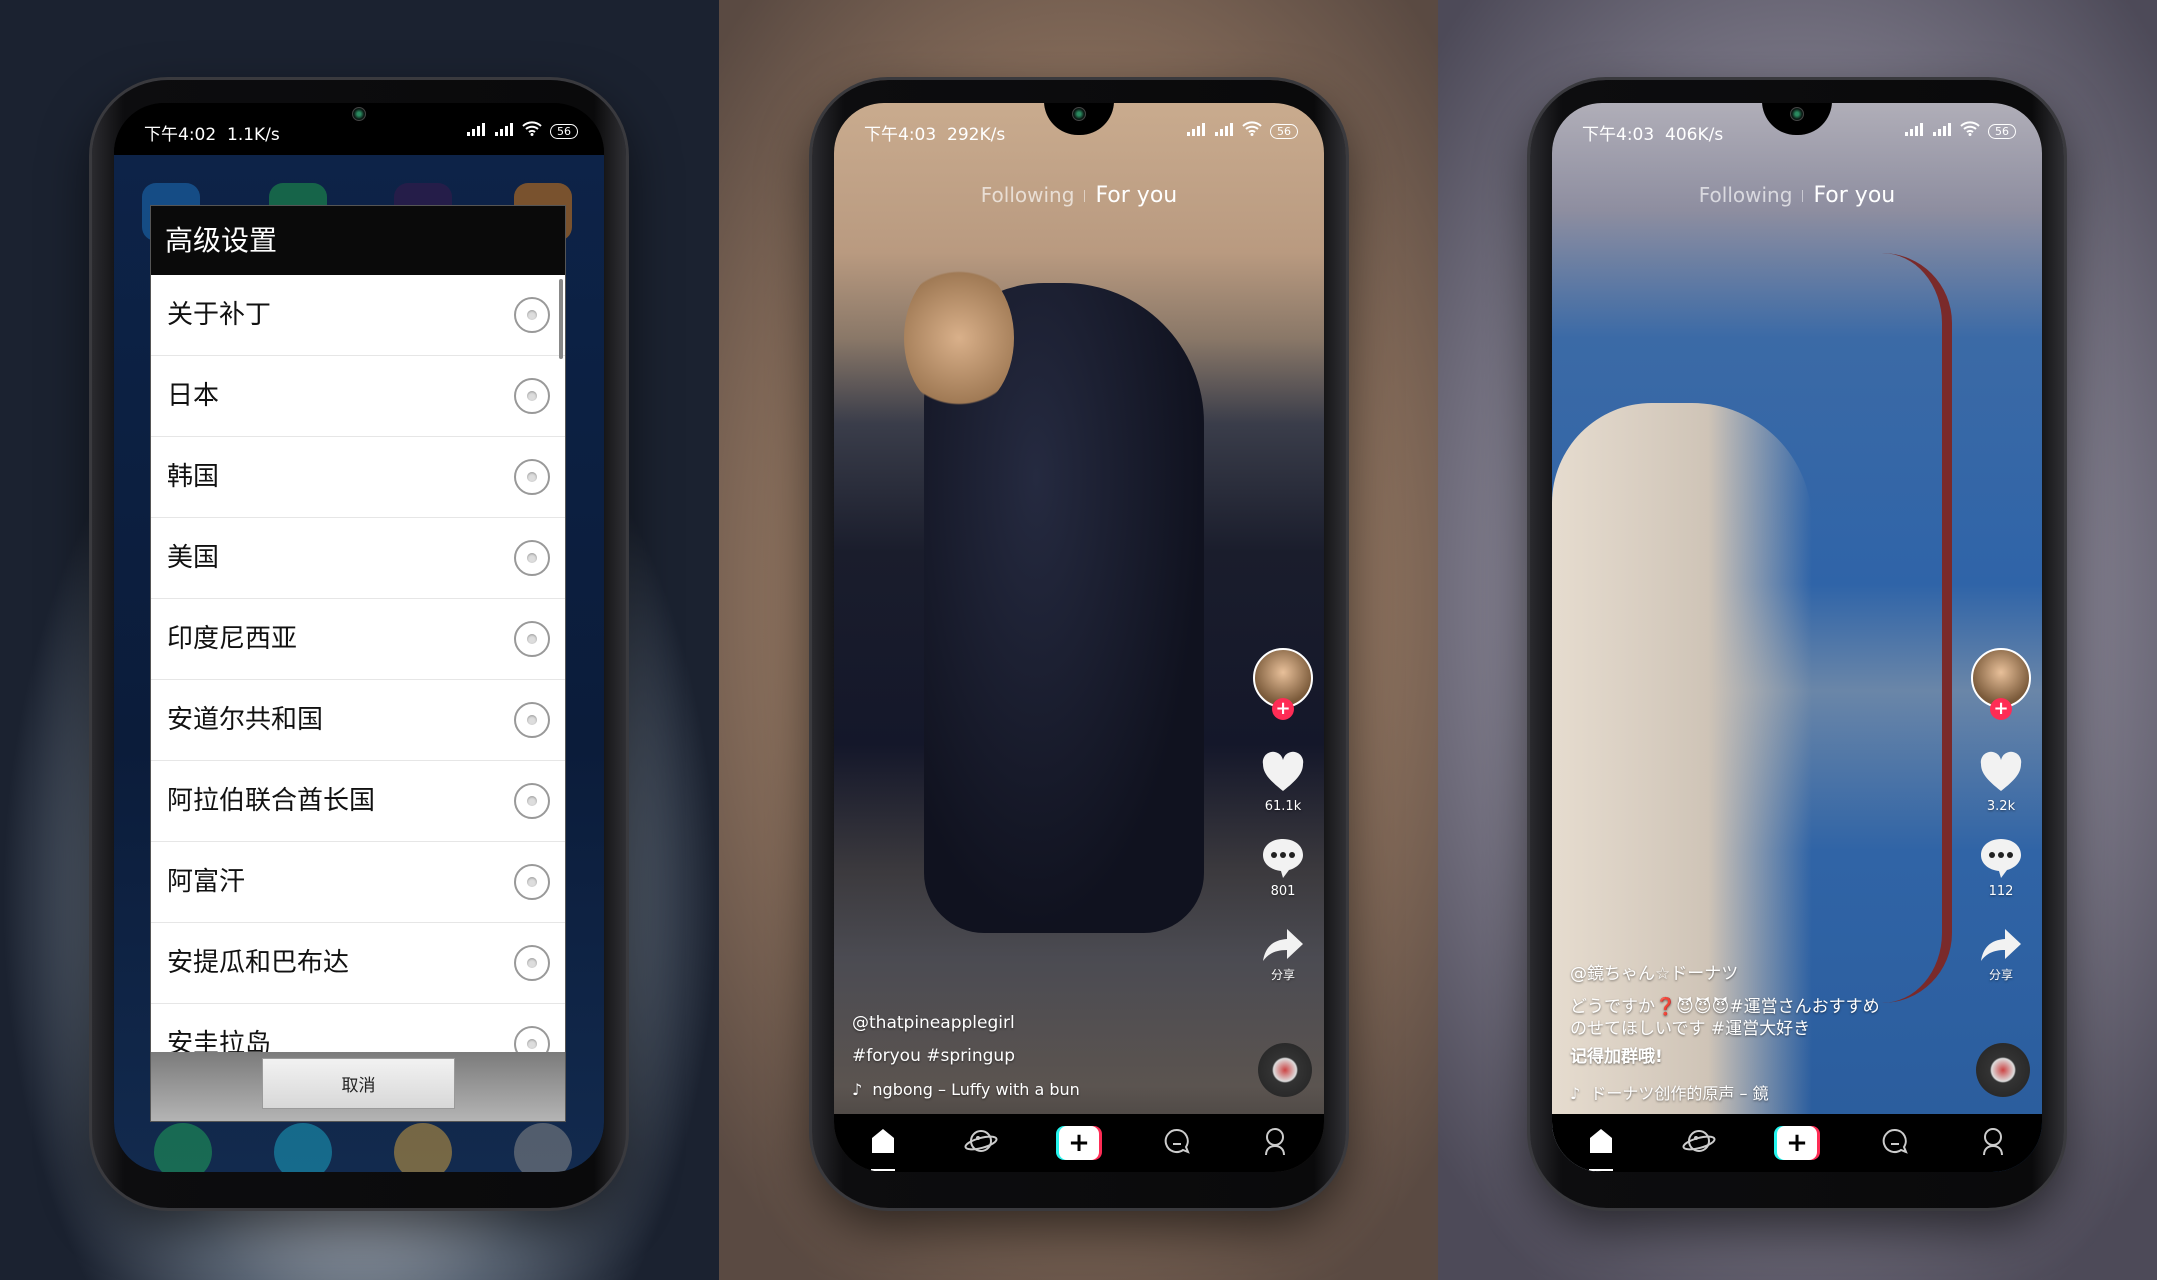 Image resolution: width=2157 pixels, height=1280 pixels. I want to click on bottom-nav: +, so click(1797, 1143).